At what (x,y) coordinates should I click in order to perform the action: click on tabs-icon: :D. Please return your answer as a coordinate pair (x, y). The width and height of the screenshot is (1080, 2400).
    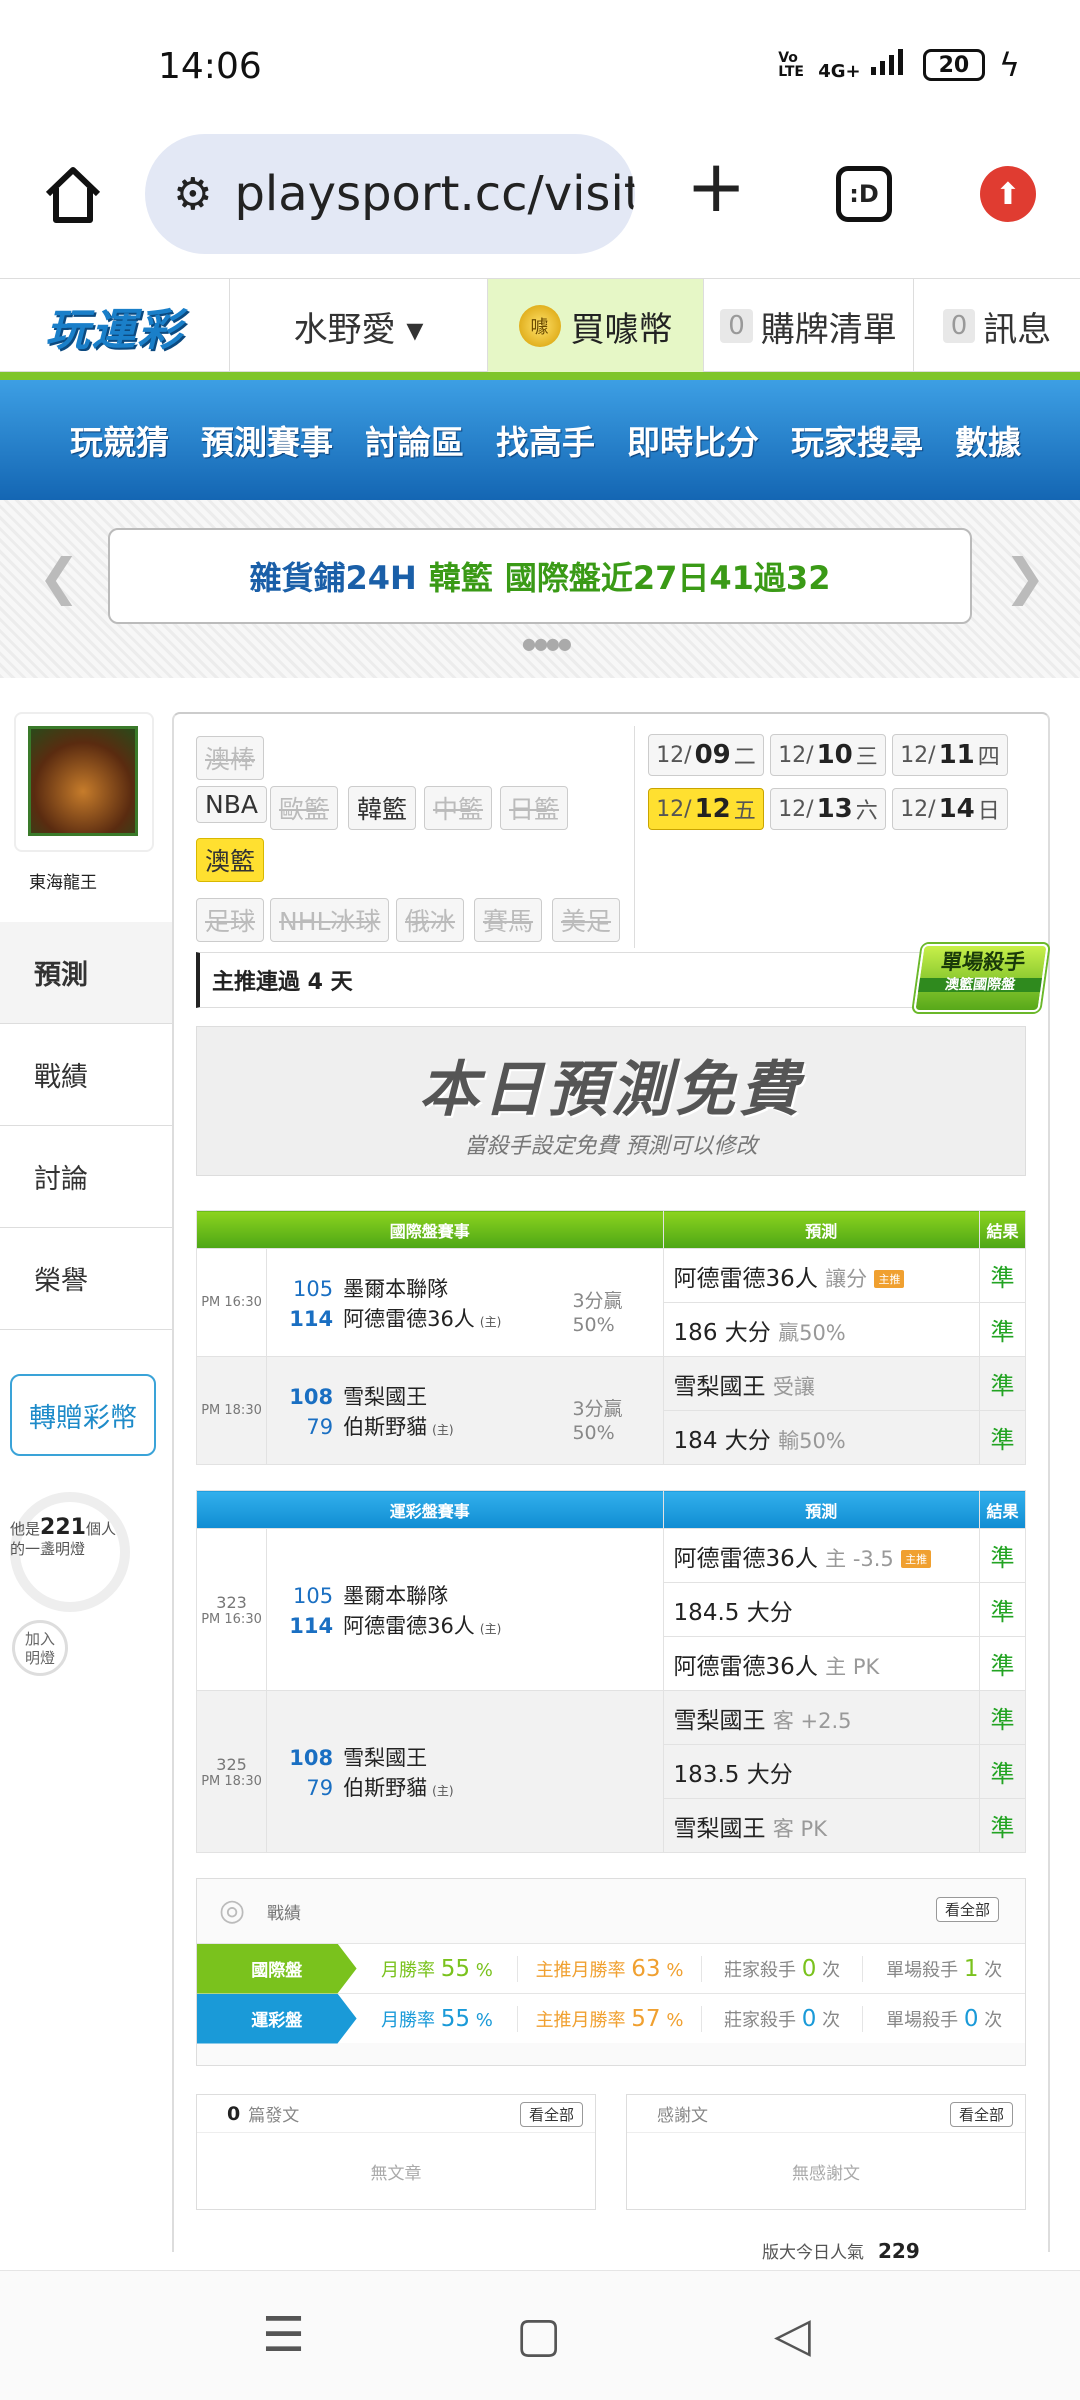
    Looking at the image, I should click on (864, 194).